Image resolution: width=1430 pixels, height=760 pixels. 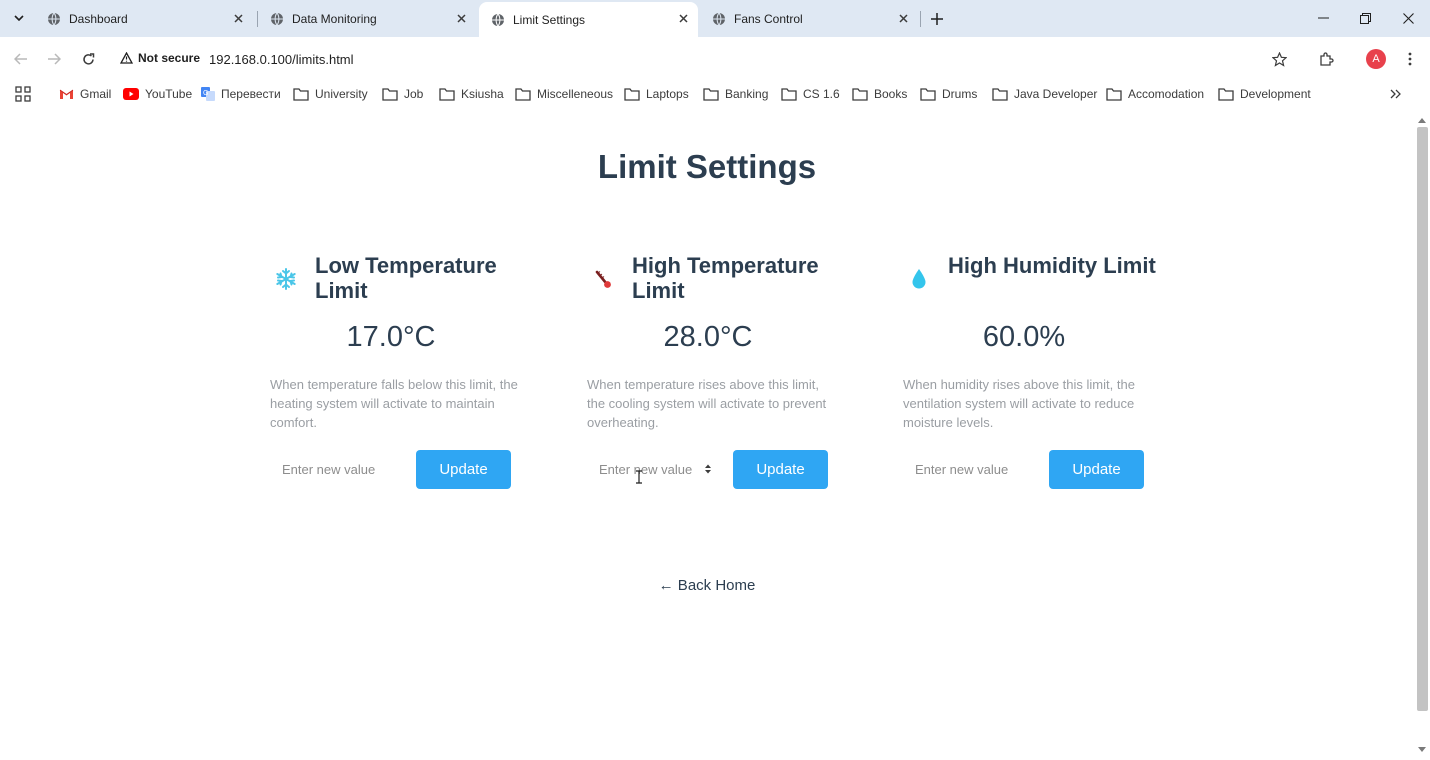 I want to click on address-bar: 192.168.0.100/limits.html, so click(x=281, y=59).